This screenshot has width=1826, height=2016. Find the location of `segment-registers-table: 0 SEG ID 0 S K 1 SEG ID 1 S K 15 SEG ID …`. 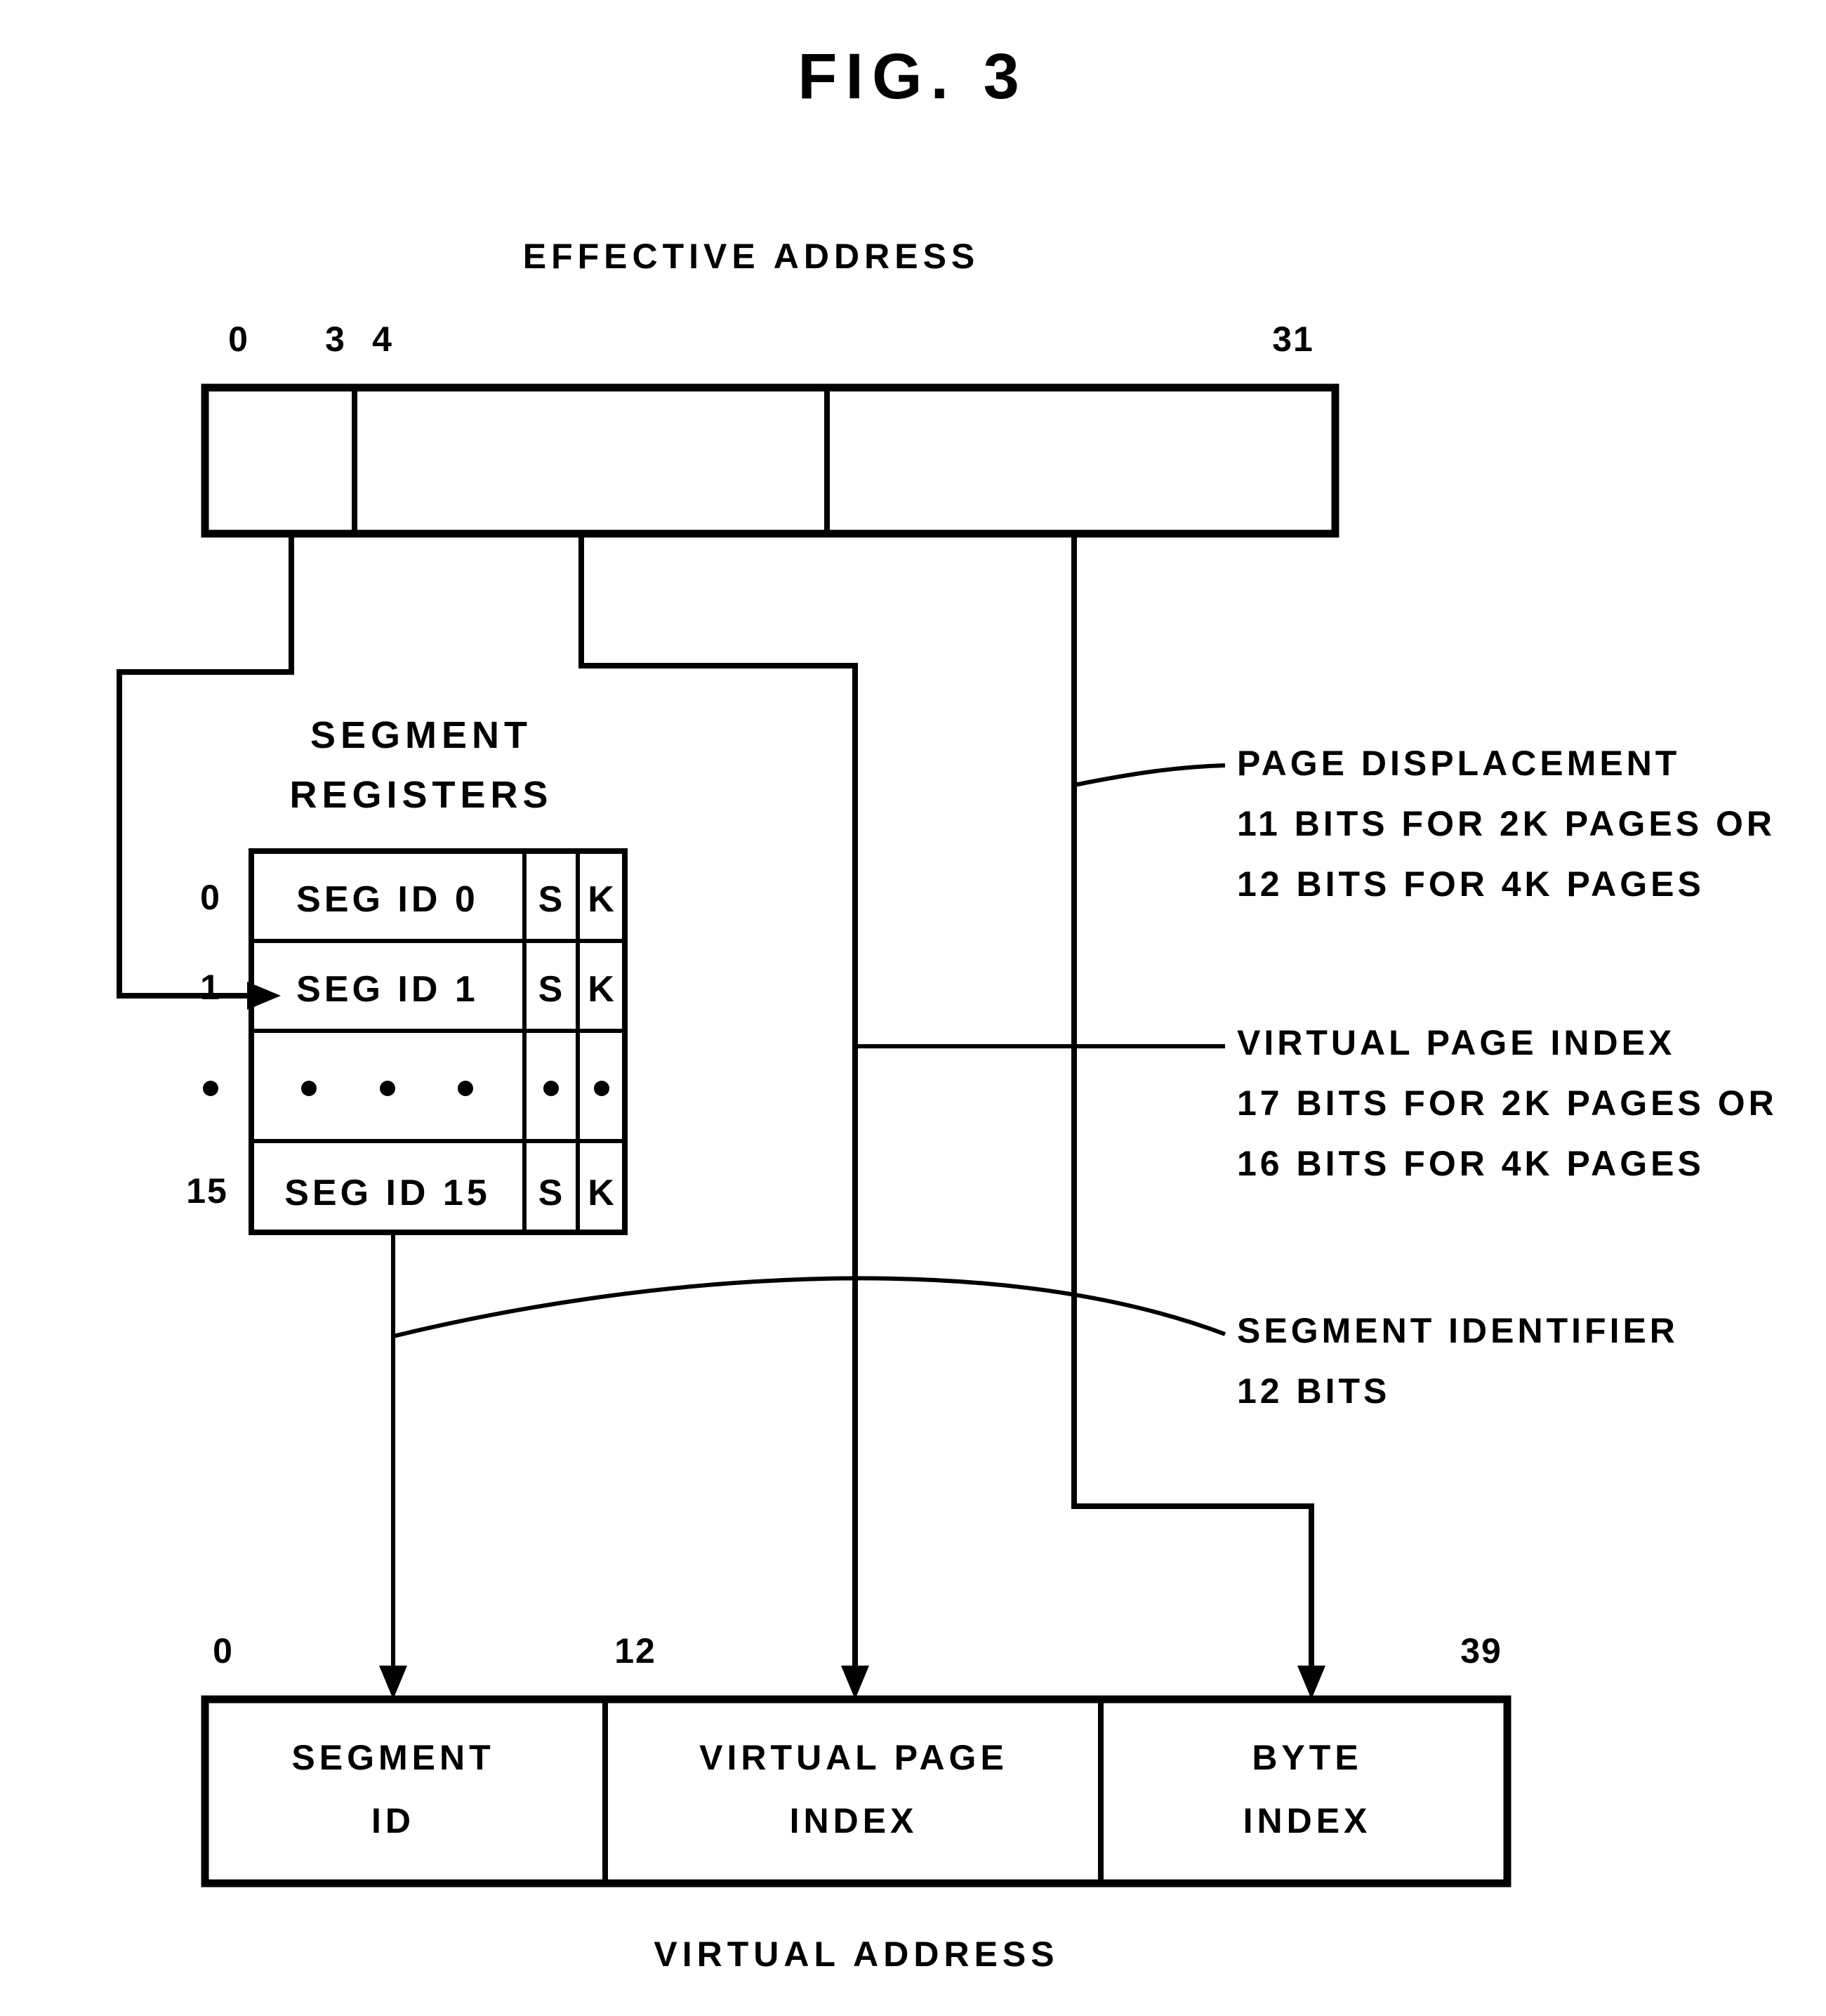

segment-registers-table: 0 SEG ID 0 S K 1 SEG ID 1 S K 15 SEG ID … is located at coordinates (407, 1041).